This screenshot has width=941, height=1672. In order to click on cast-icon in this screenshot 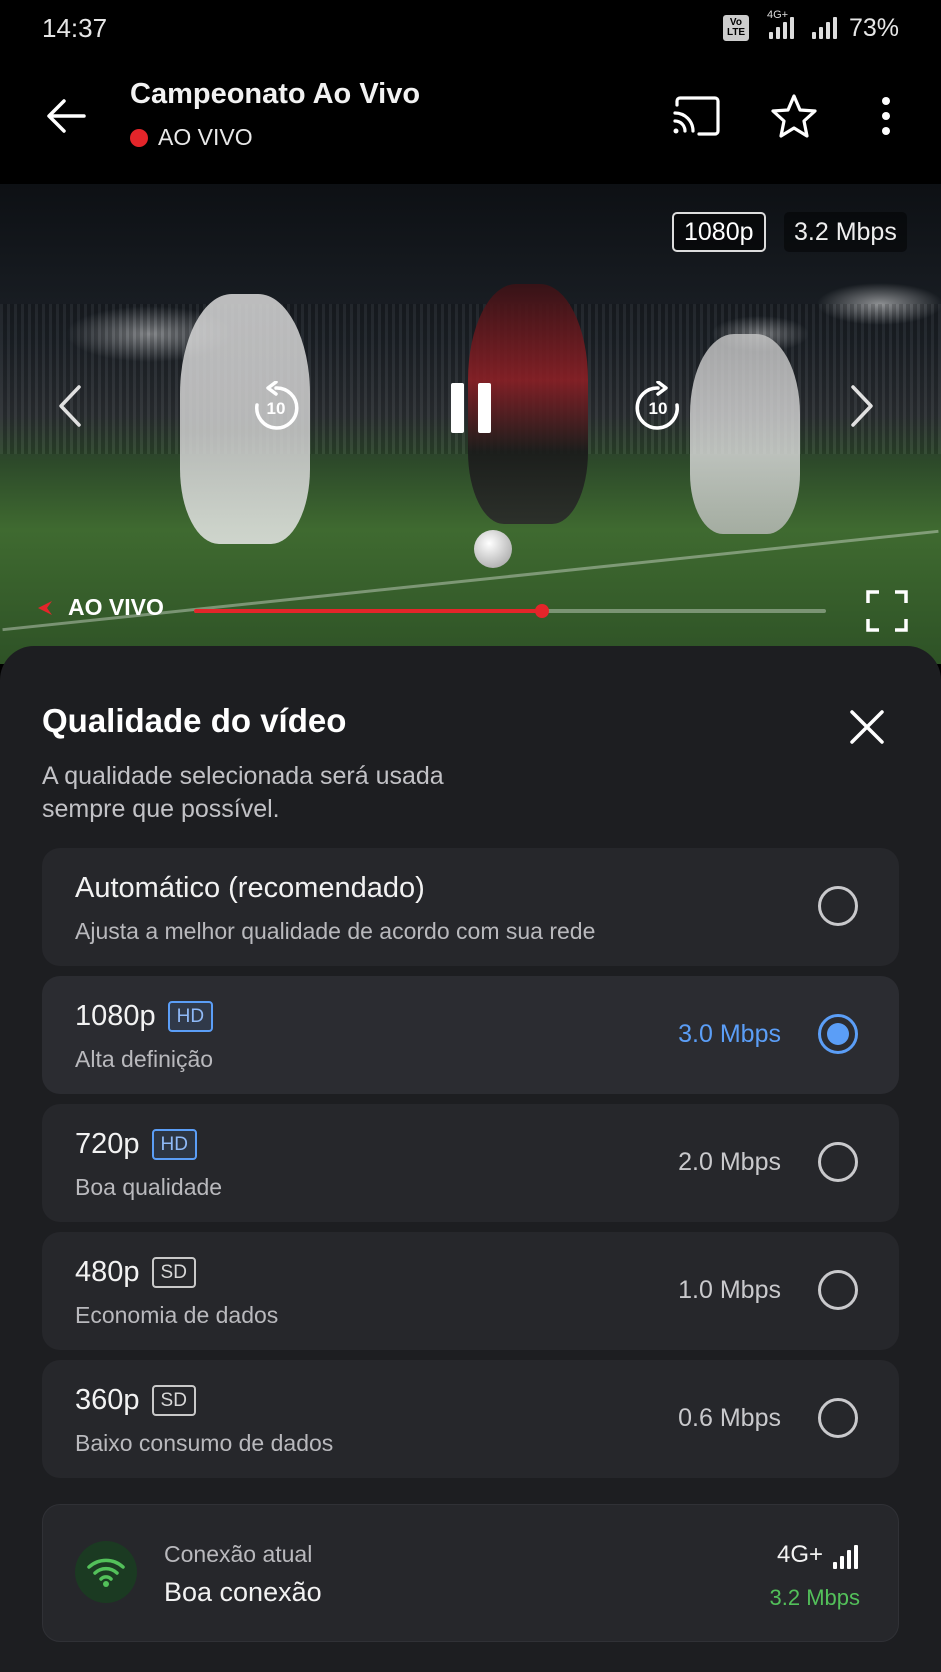, I will do `click(696, 116)`.